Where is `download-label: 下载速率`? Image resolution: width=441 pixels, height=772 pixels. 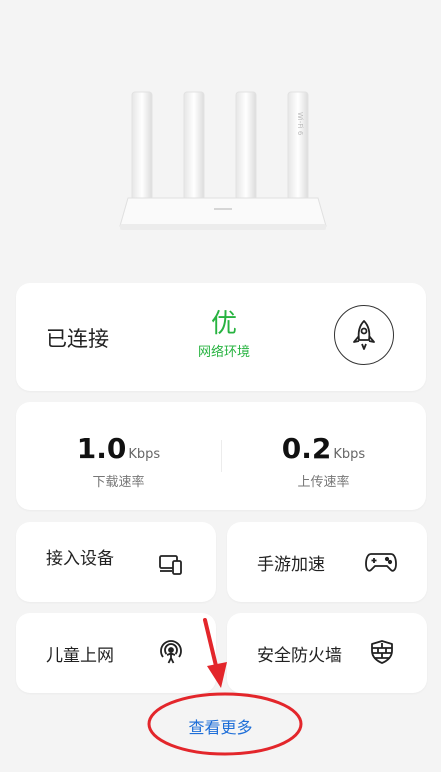 download-label: 下载速率 is located at coordinates (118, 482).